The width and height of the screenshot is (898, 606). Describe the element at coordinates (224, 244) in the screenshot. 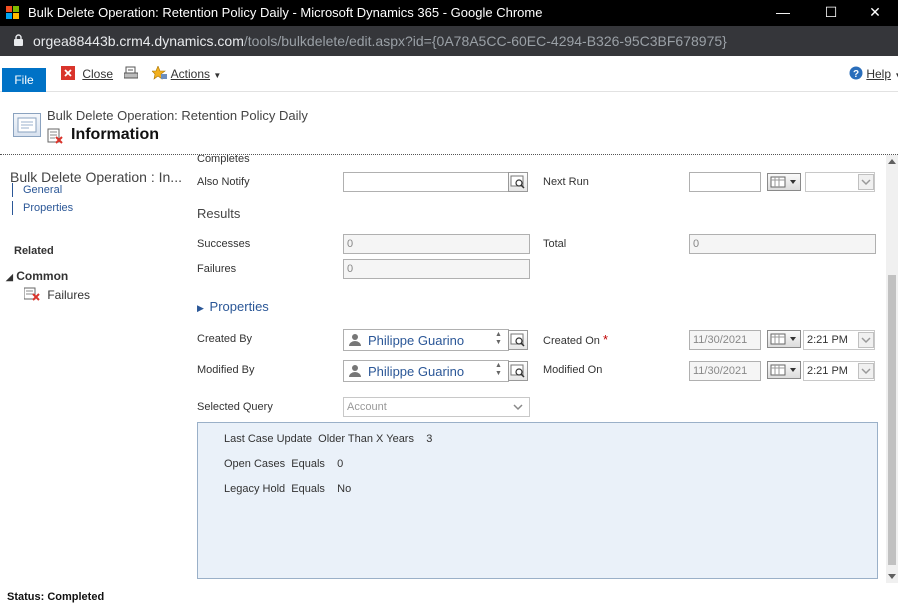

I see `successes-label: Successes` at that location.